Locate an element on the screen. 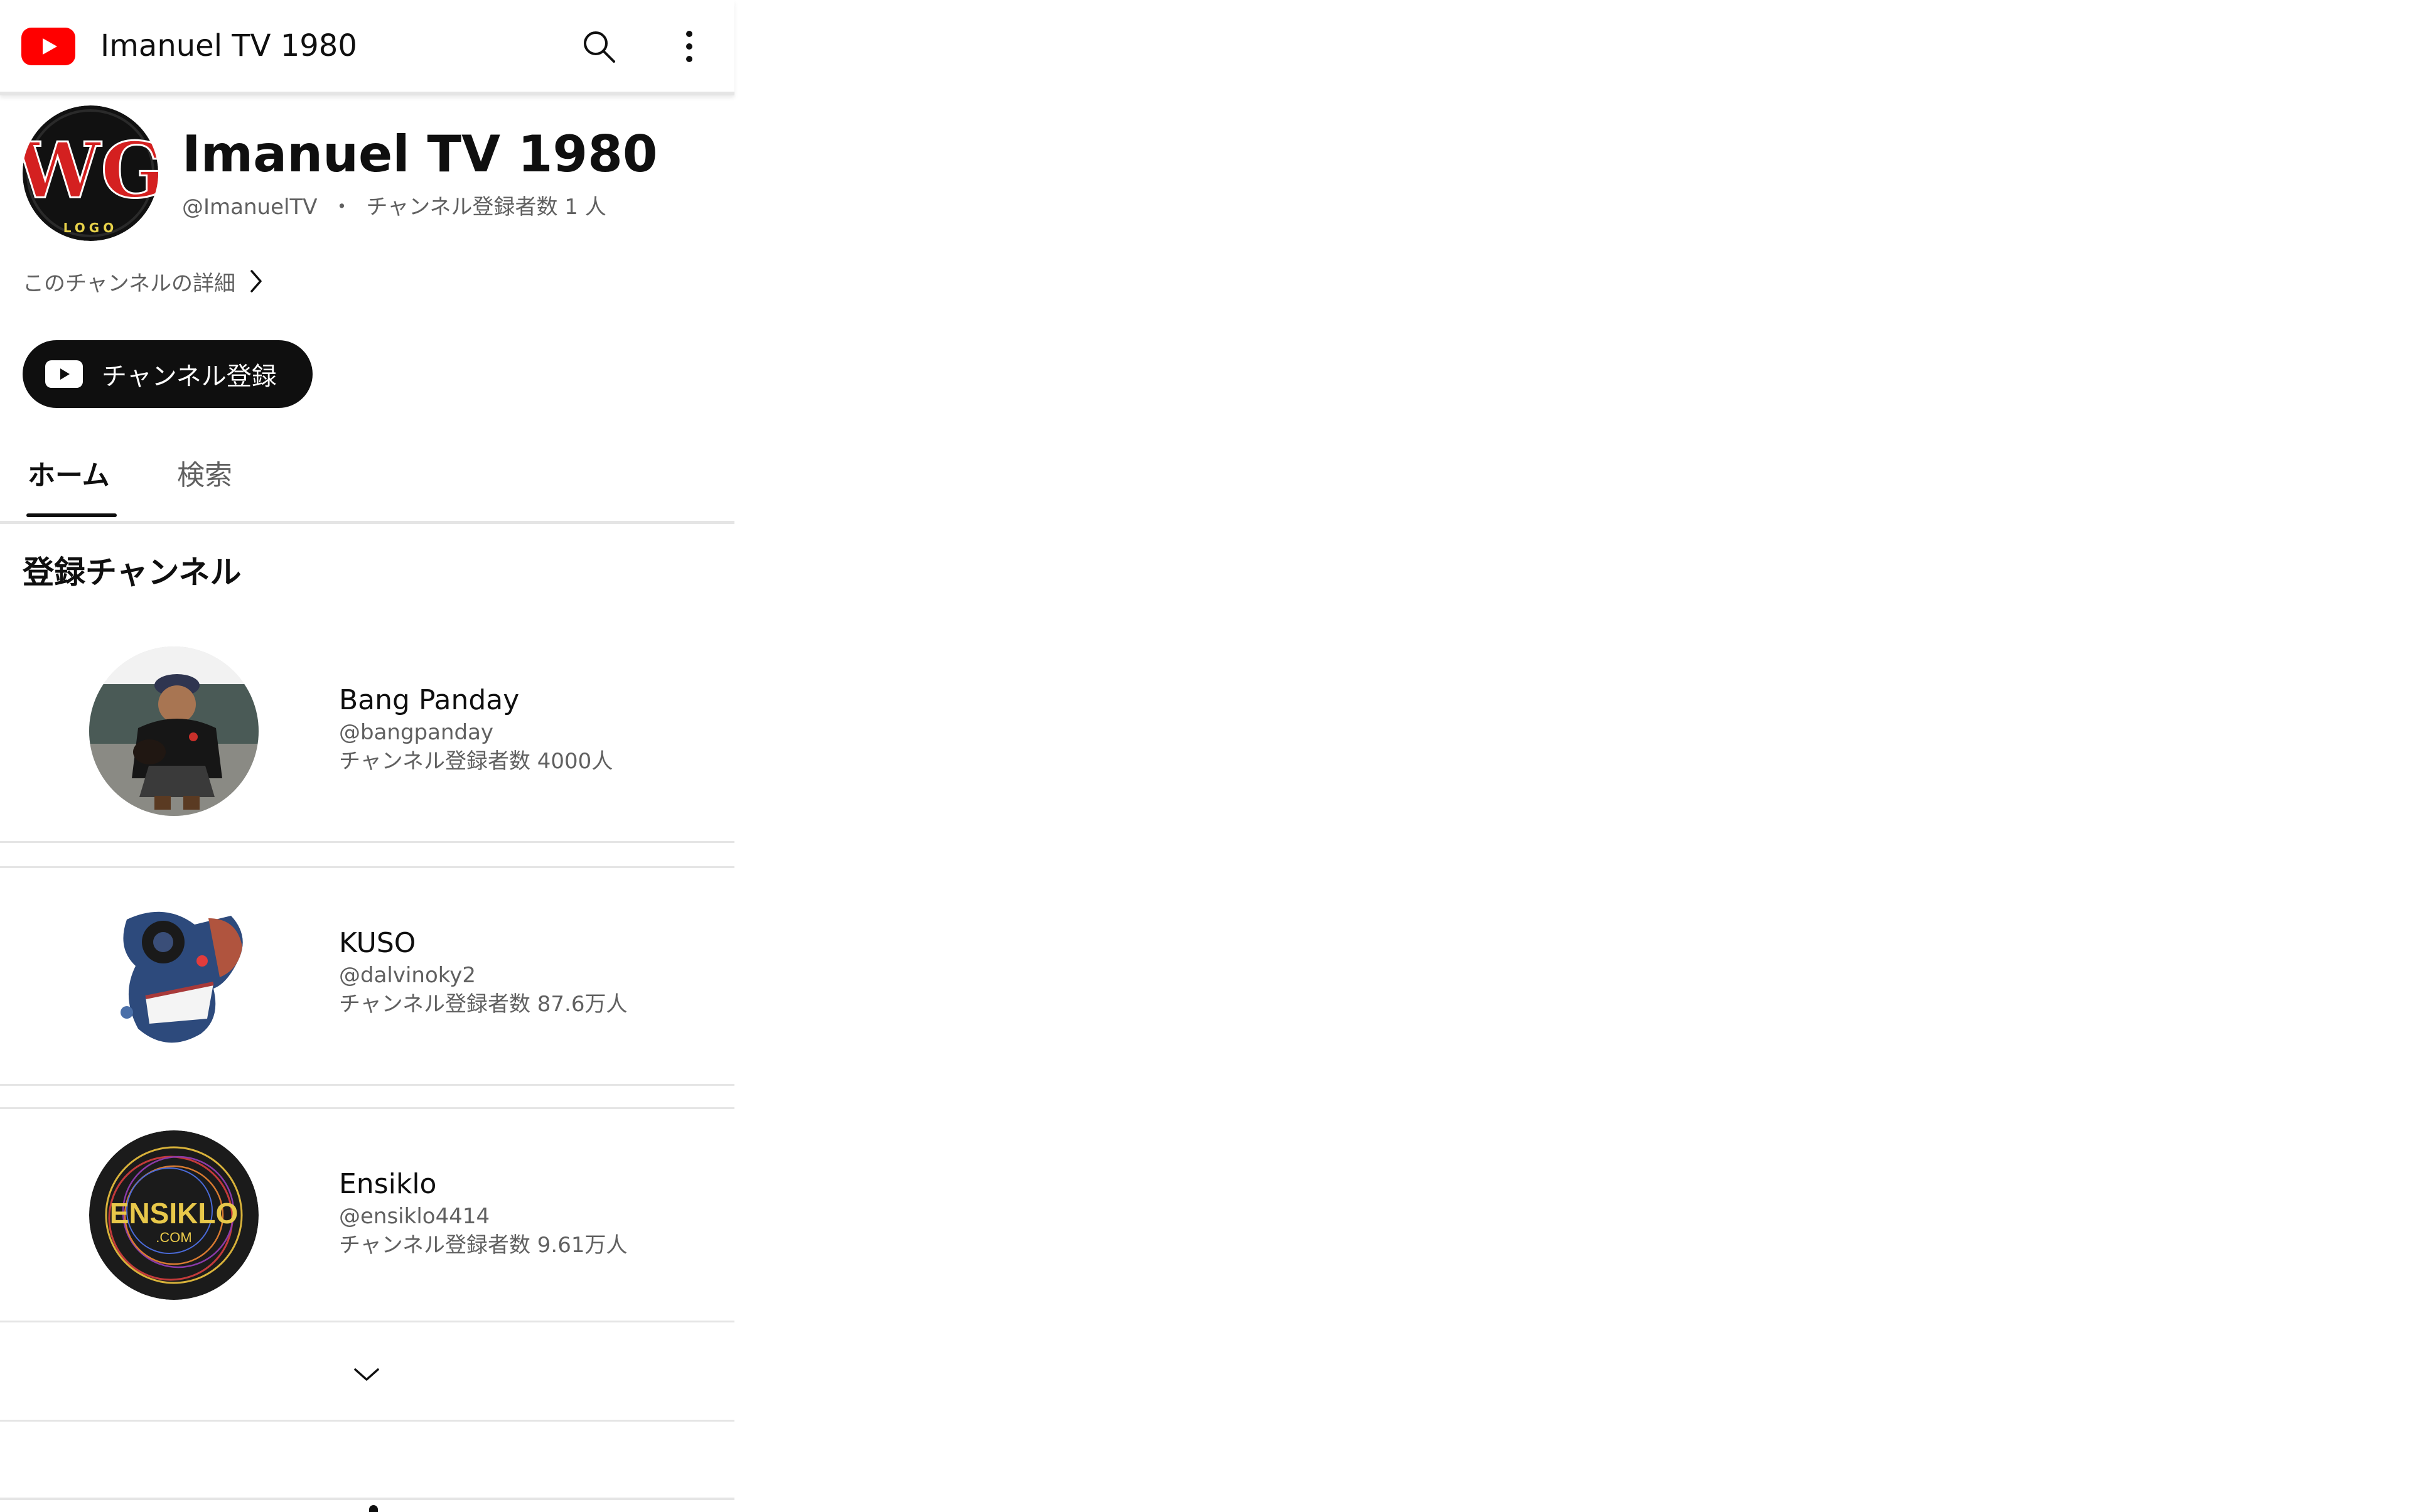 The image size is (2418, 1512). channel-tabs: ホーム 検索 is located at coordinates (367, 481).